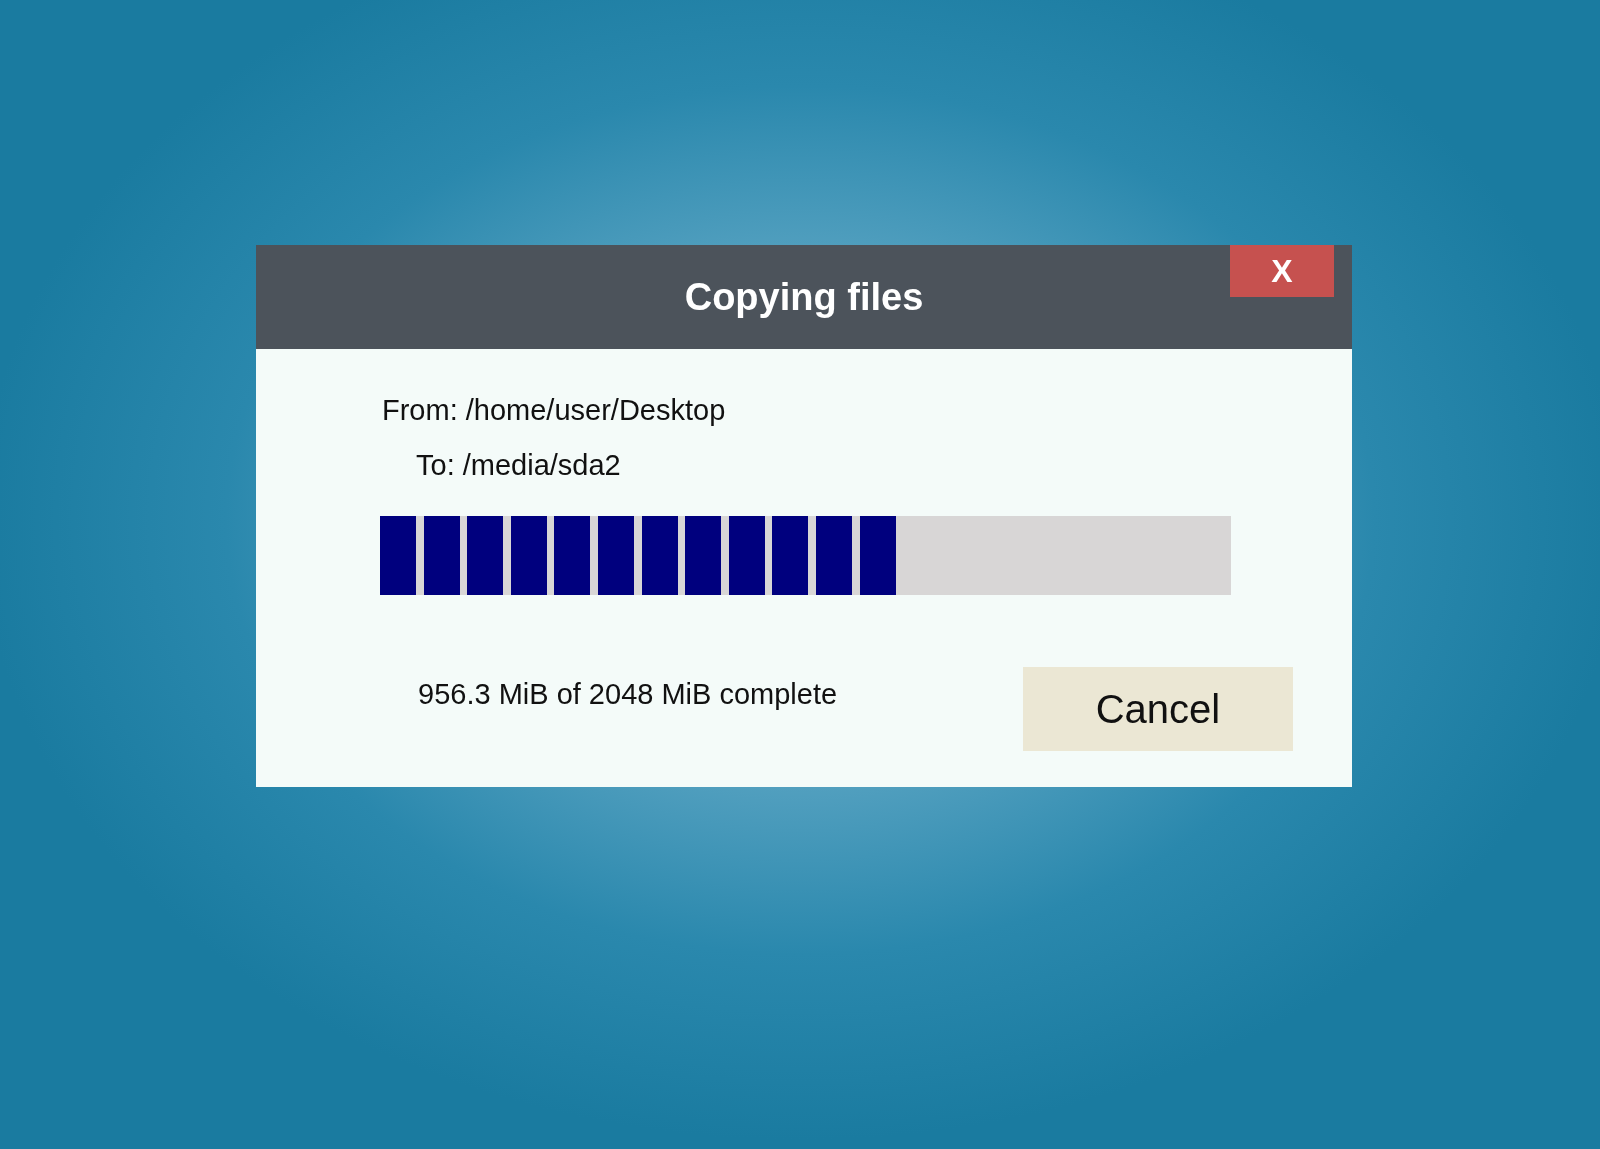  Describe the element at coordinates (519, 465) in the screenshot. I see `destination-path: To: /media/sda2` at that location.